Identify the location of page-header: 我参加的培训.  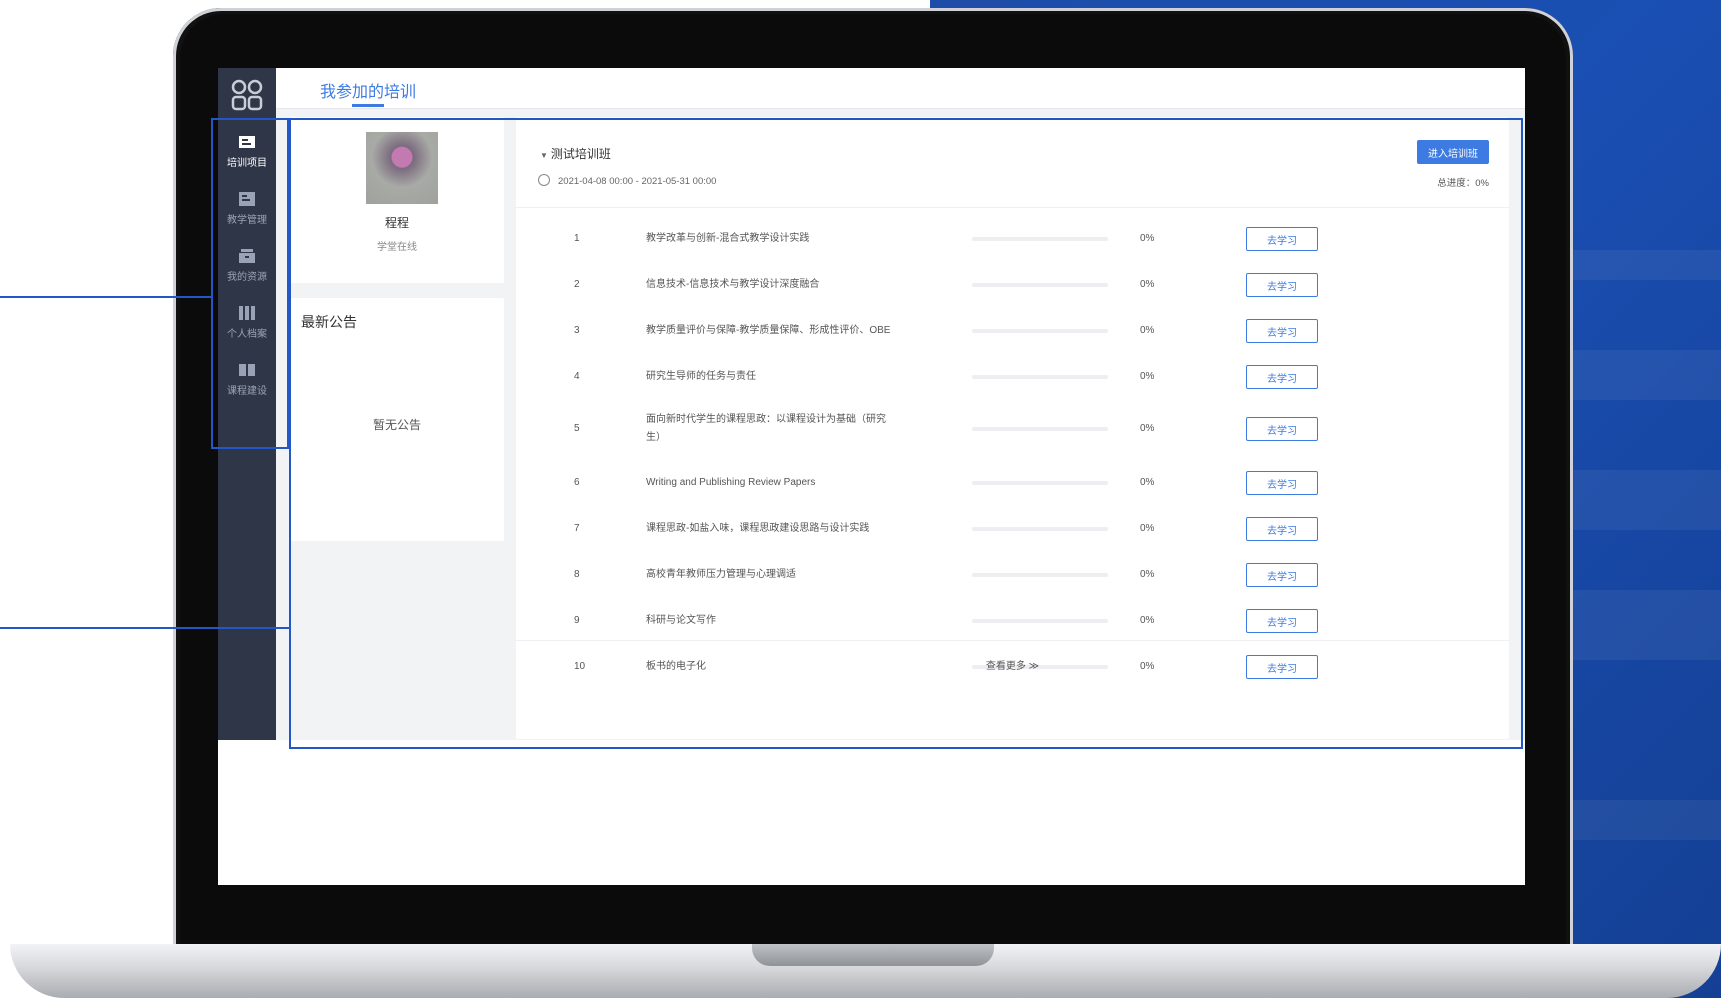
(900, 88).